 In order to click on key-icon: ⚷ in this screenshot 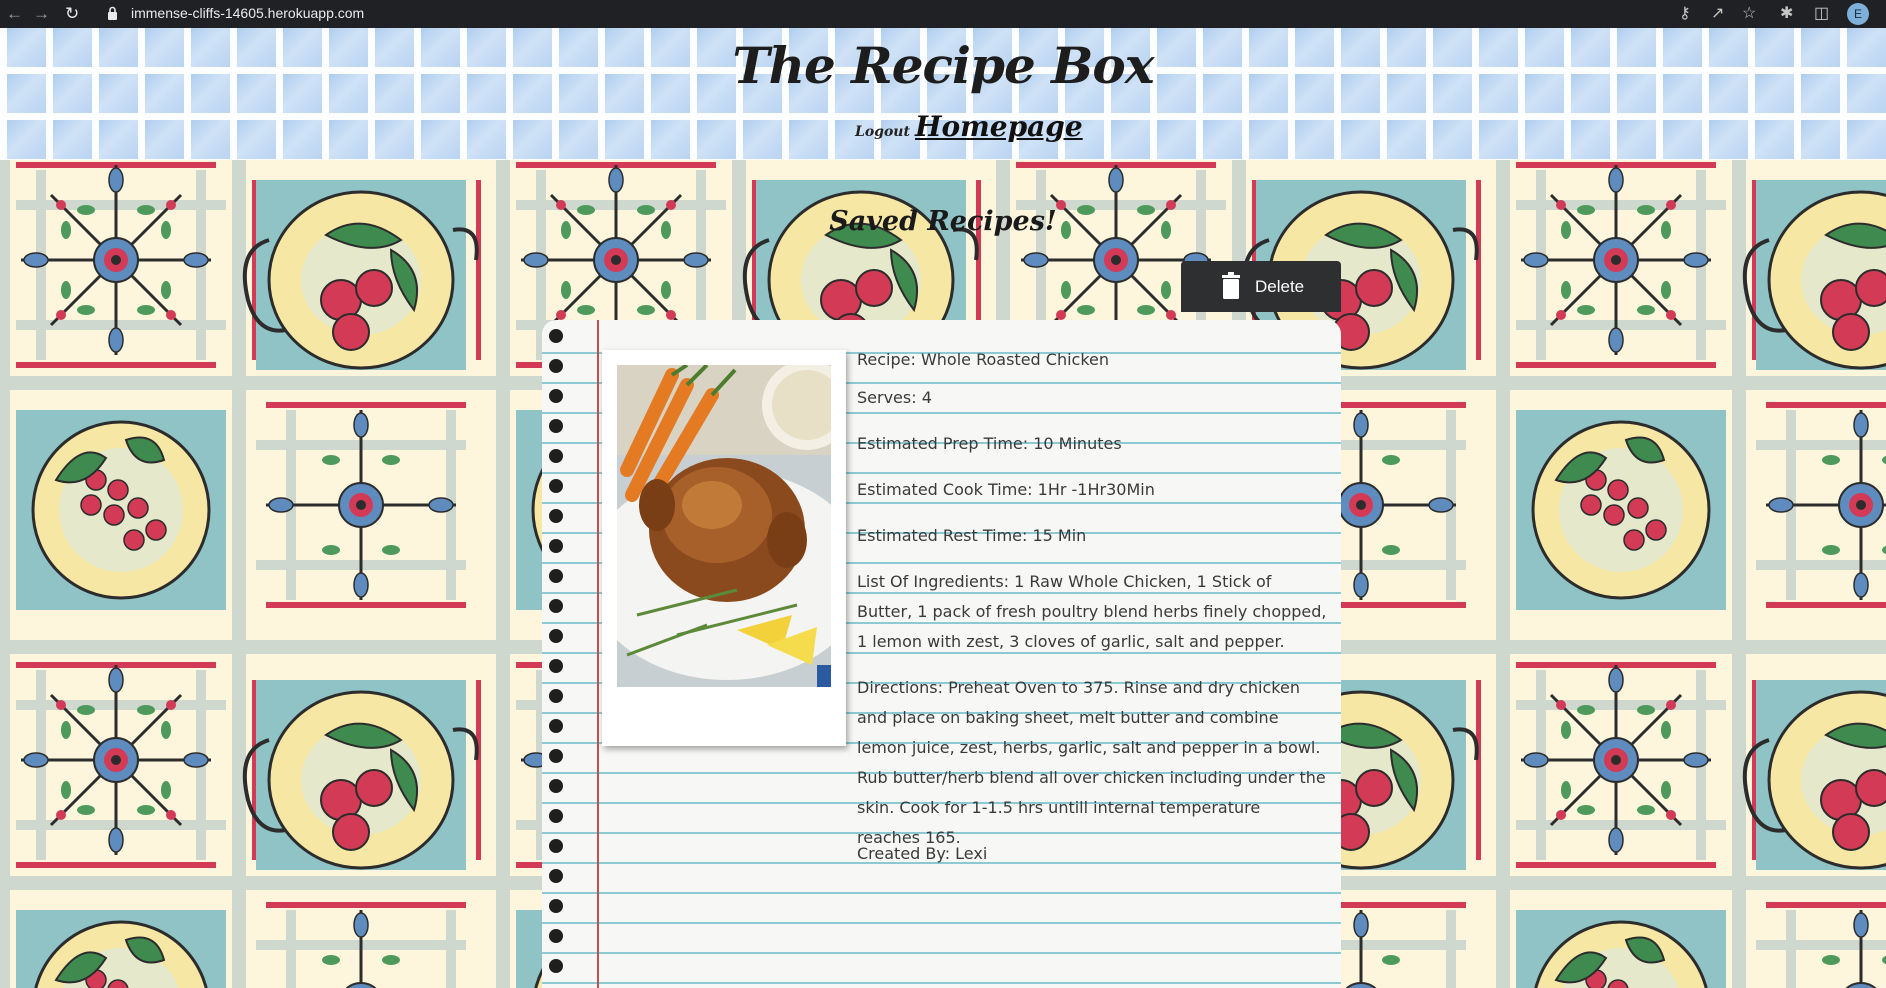, I will do `click(1685, 14)`.